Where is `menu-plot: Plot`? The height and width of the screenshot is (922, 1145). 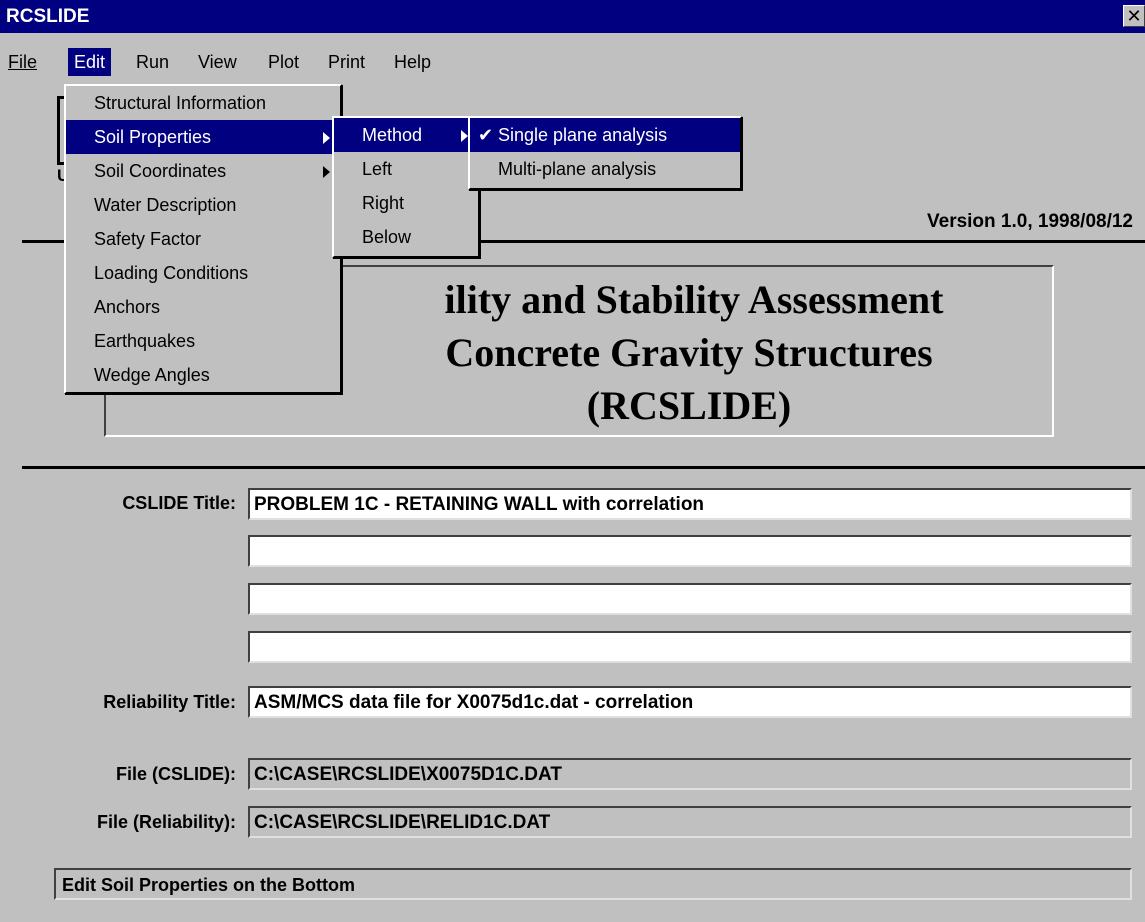
menu-plot: Plot is located at coordinates (283, 62).